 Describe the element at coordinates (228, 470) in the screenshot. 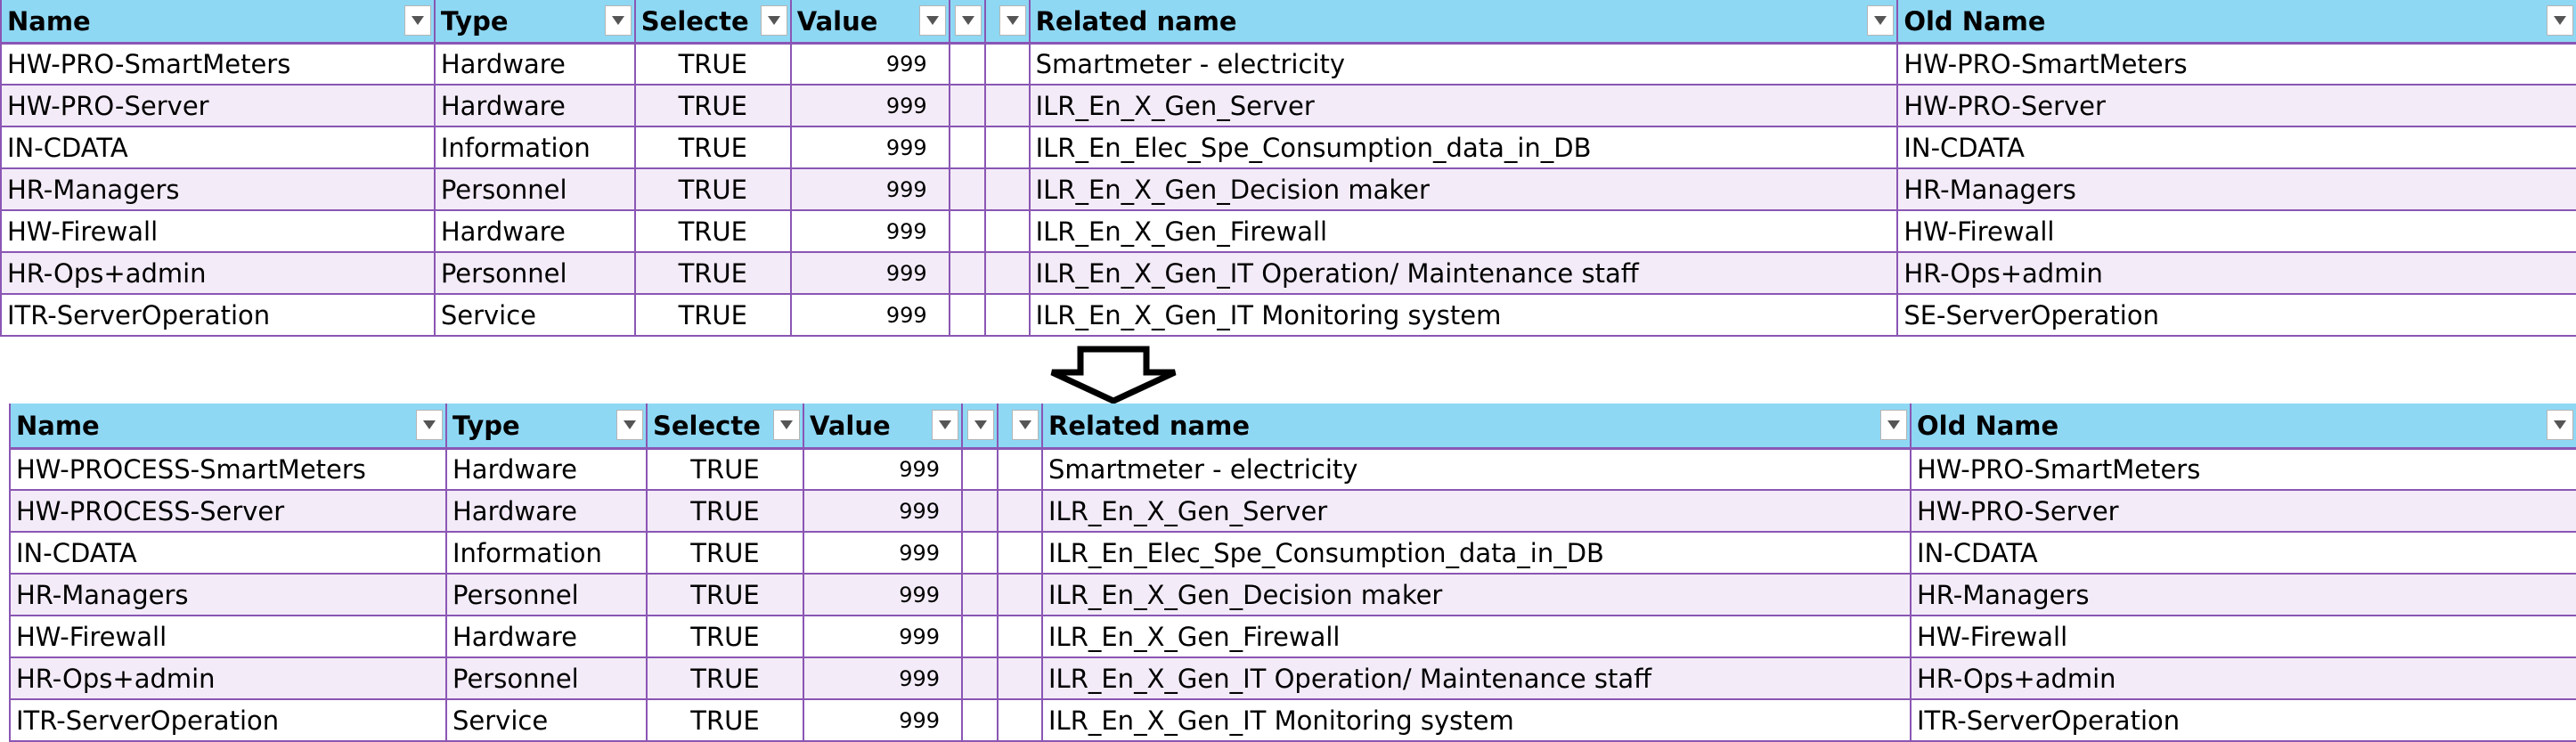

I see `cell-name: HW-PROCESS-SmartMeters` at that location.